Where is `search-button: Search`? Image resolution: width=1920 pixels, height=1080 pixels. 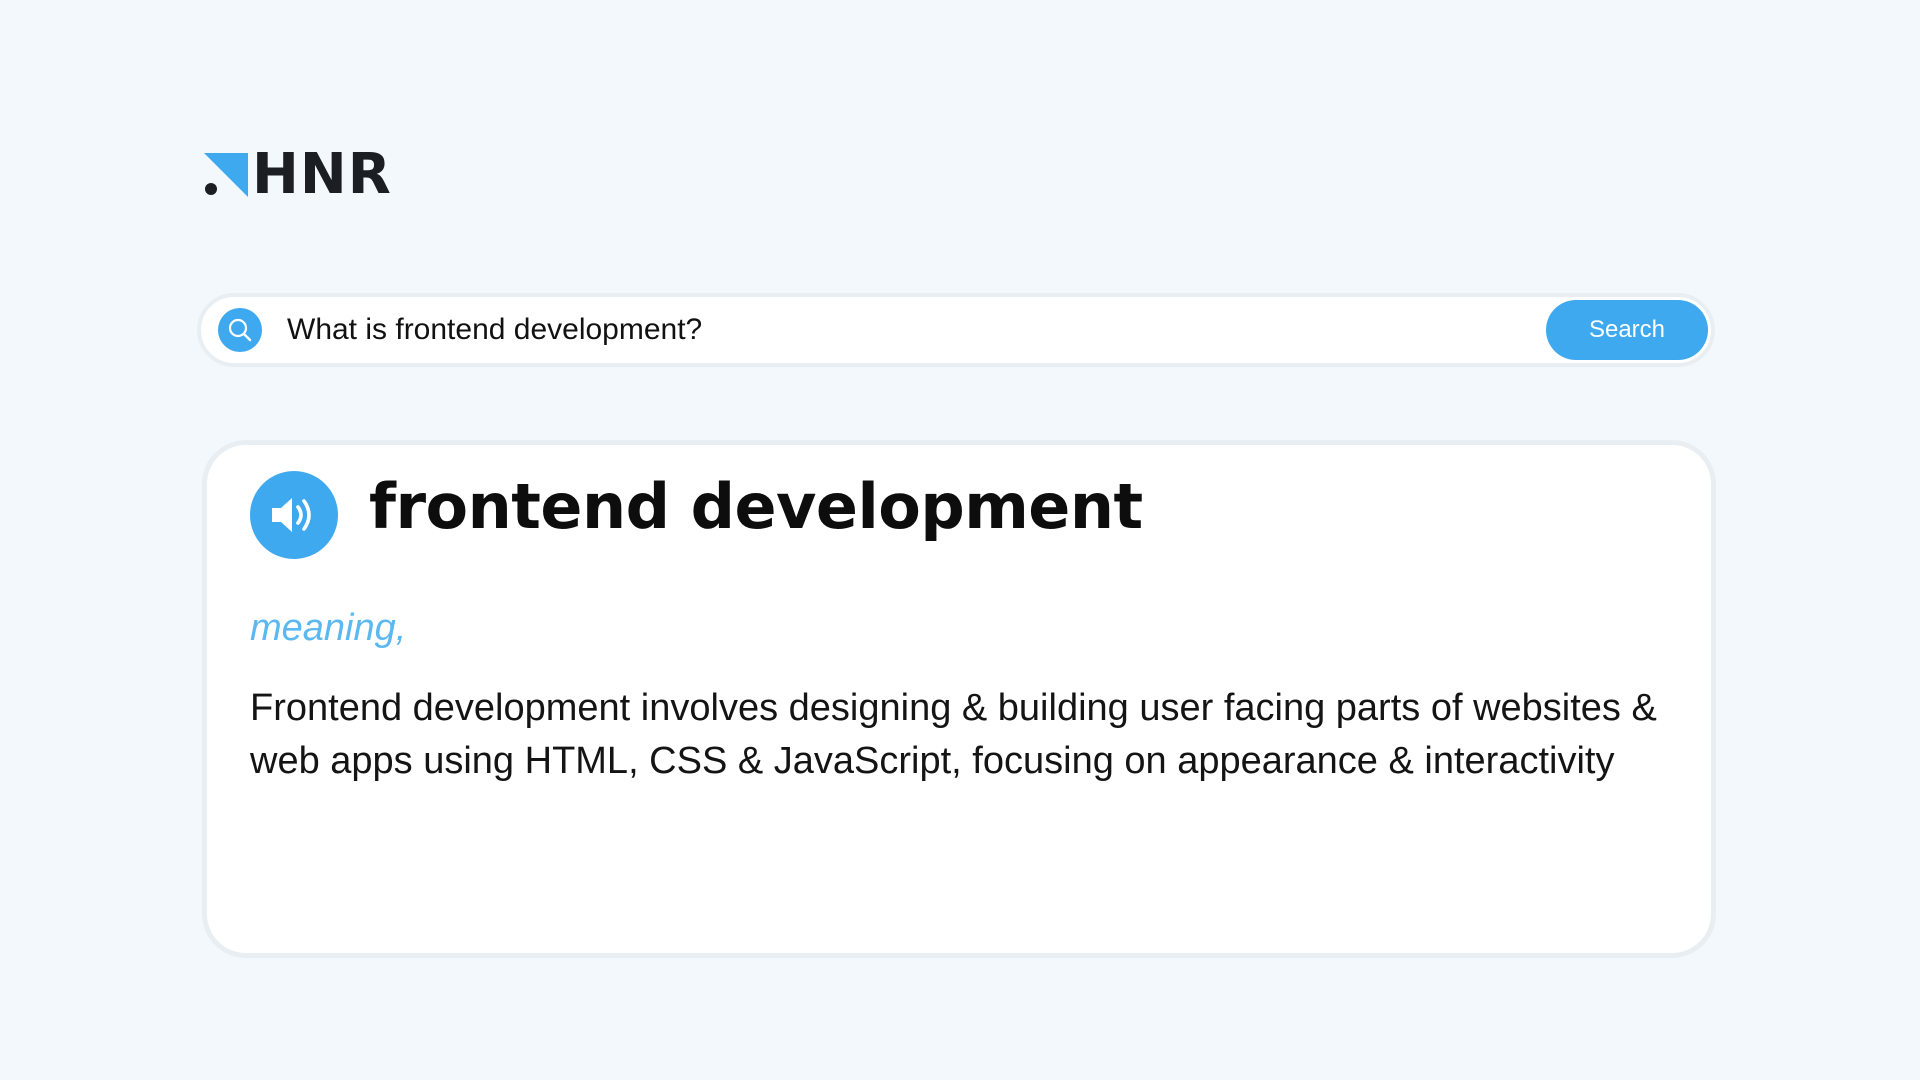 search-button: Search is located at coordinates (1627, 330).